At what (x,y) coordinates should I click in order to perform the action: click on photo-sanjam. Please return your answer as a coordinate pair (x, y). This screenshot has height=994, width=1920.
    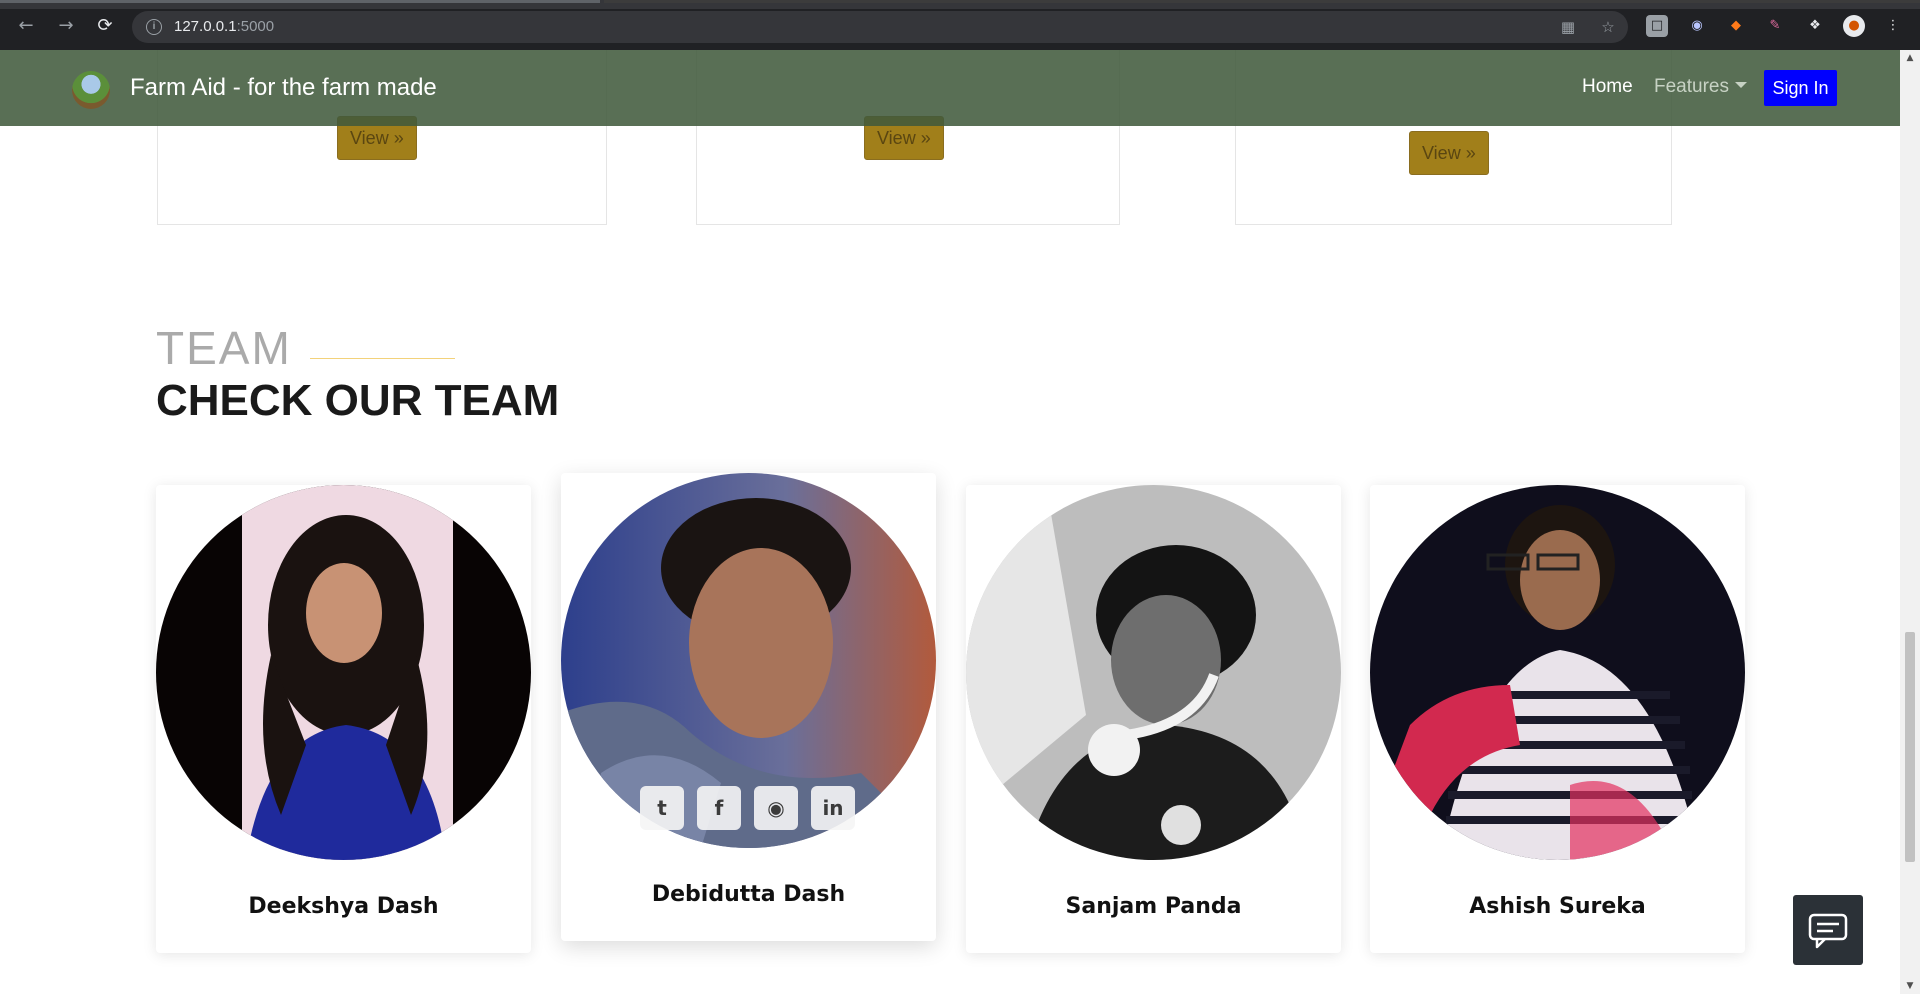
    Looking at the image, I should click on (1153, 672).